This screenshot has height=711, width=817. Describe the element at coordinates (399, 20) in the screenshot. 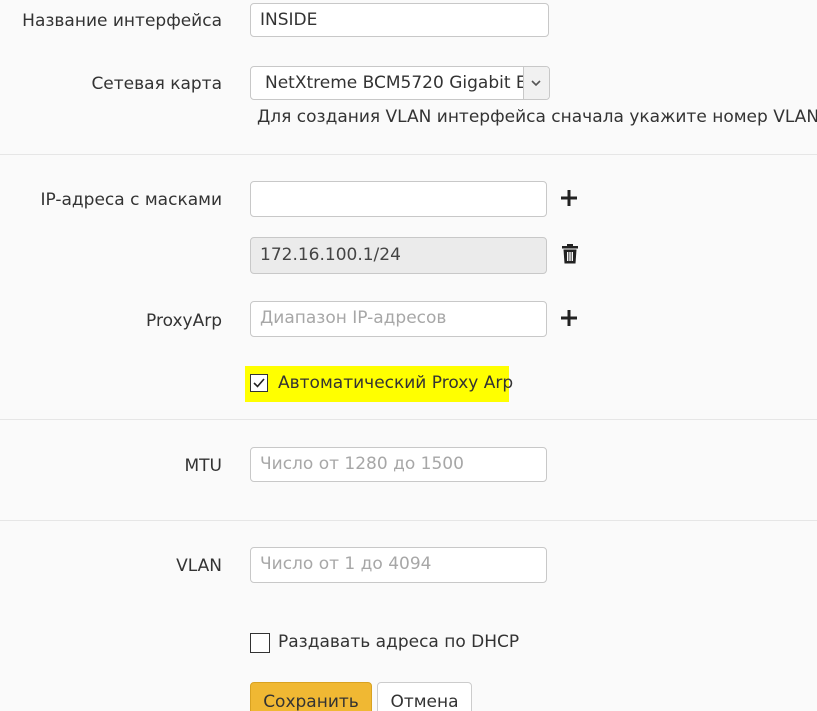

I see `interface-name-input: INSIDE` at that location.